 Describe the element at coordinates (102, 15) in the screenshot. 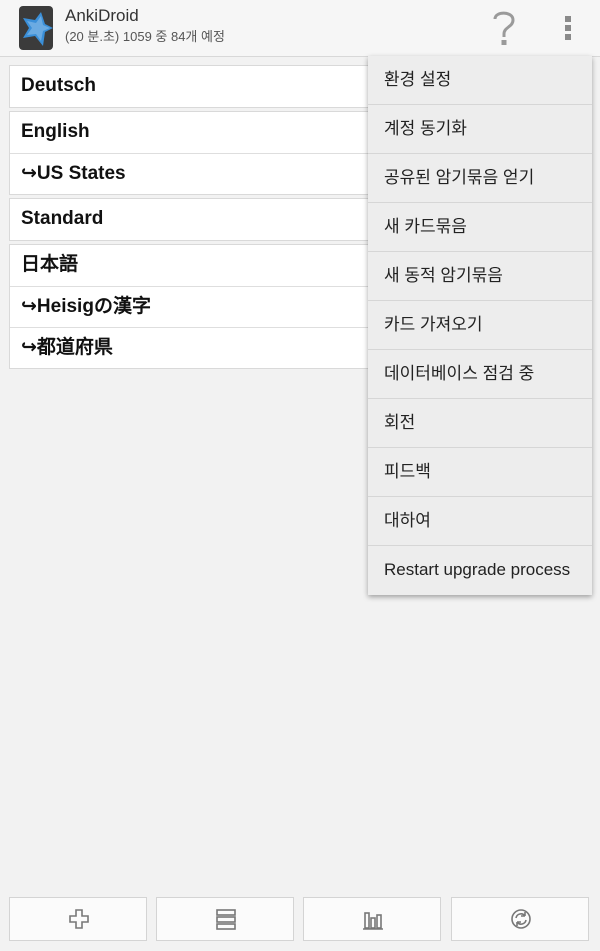

I see `app-title: AnkiDroid` at that location.